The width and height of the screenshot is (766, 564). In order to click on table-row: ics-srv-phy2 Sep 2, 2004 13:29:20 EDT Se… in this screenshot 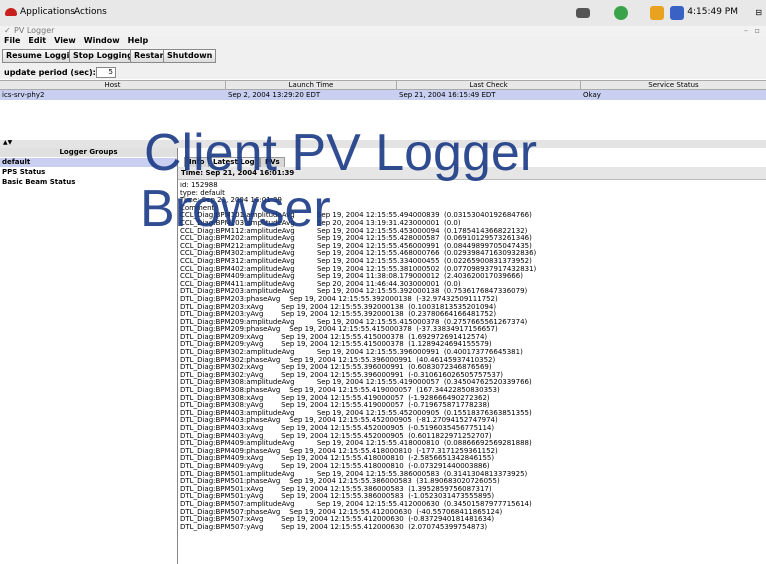, I will do `click(383, 95)`.